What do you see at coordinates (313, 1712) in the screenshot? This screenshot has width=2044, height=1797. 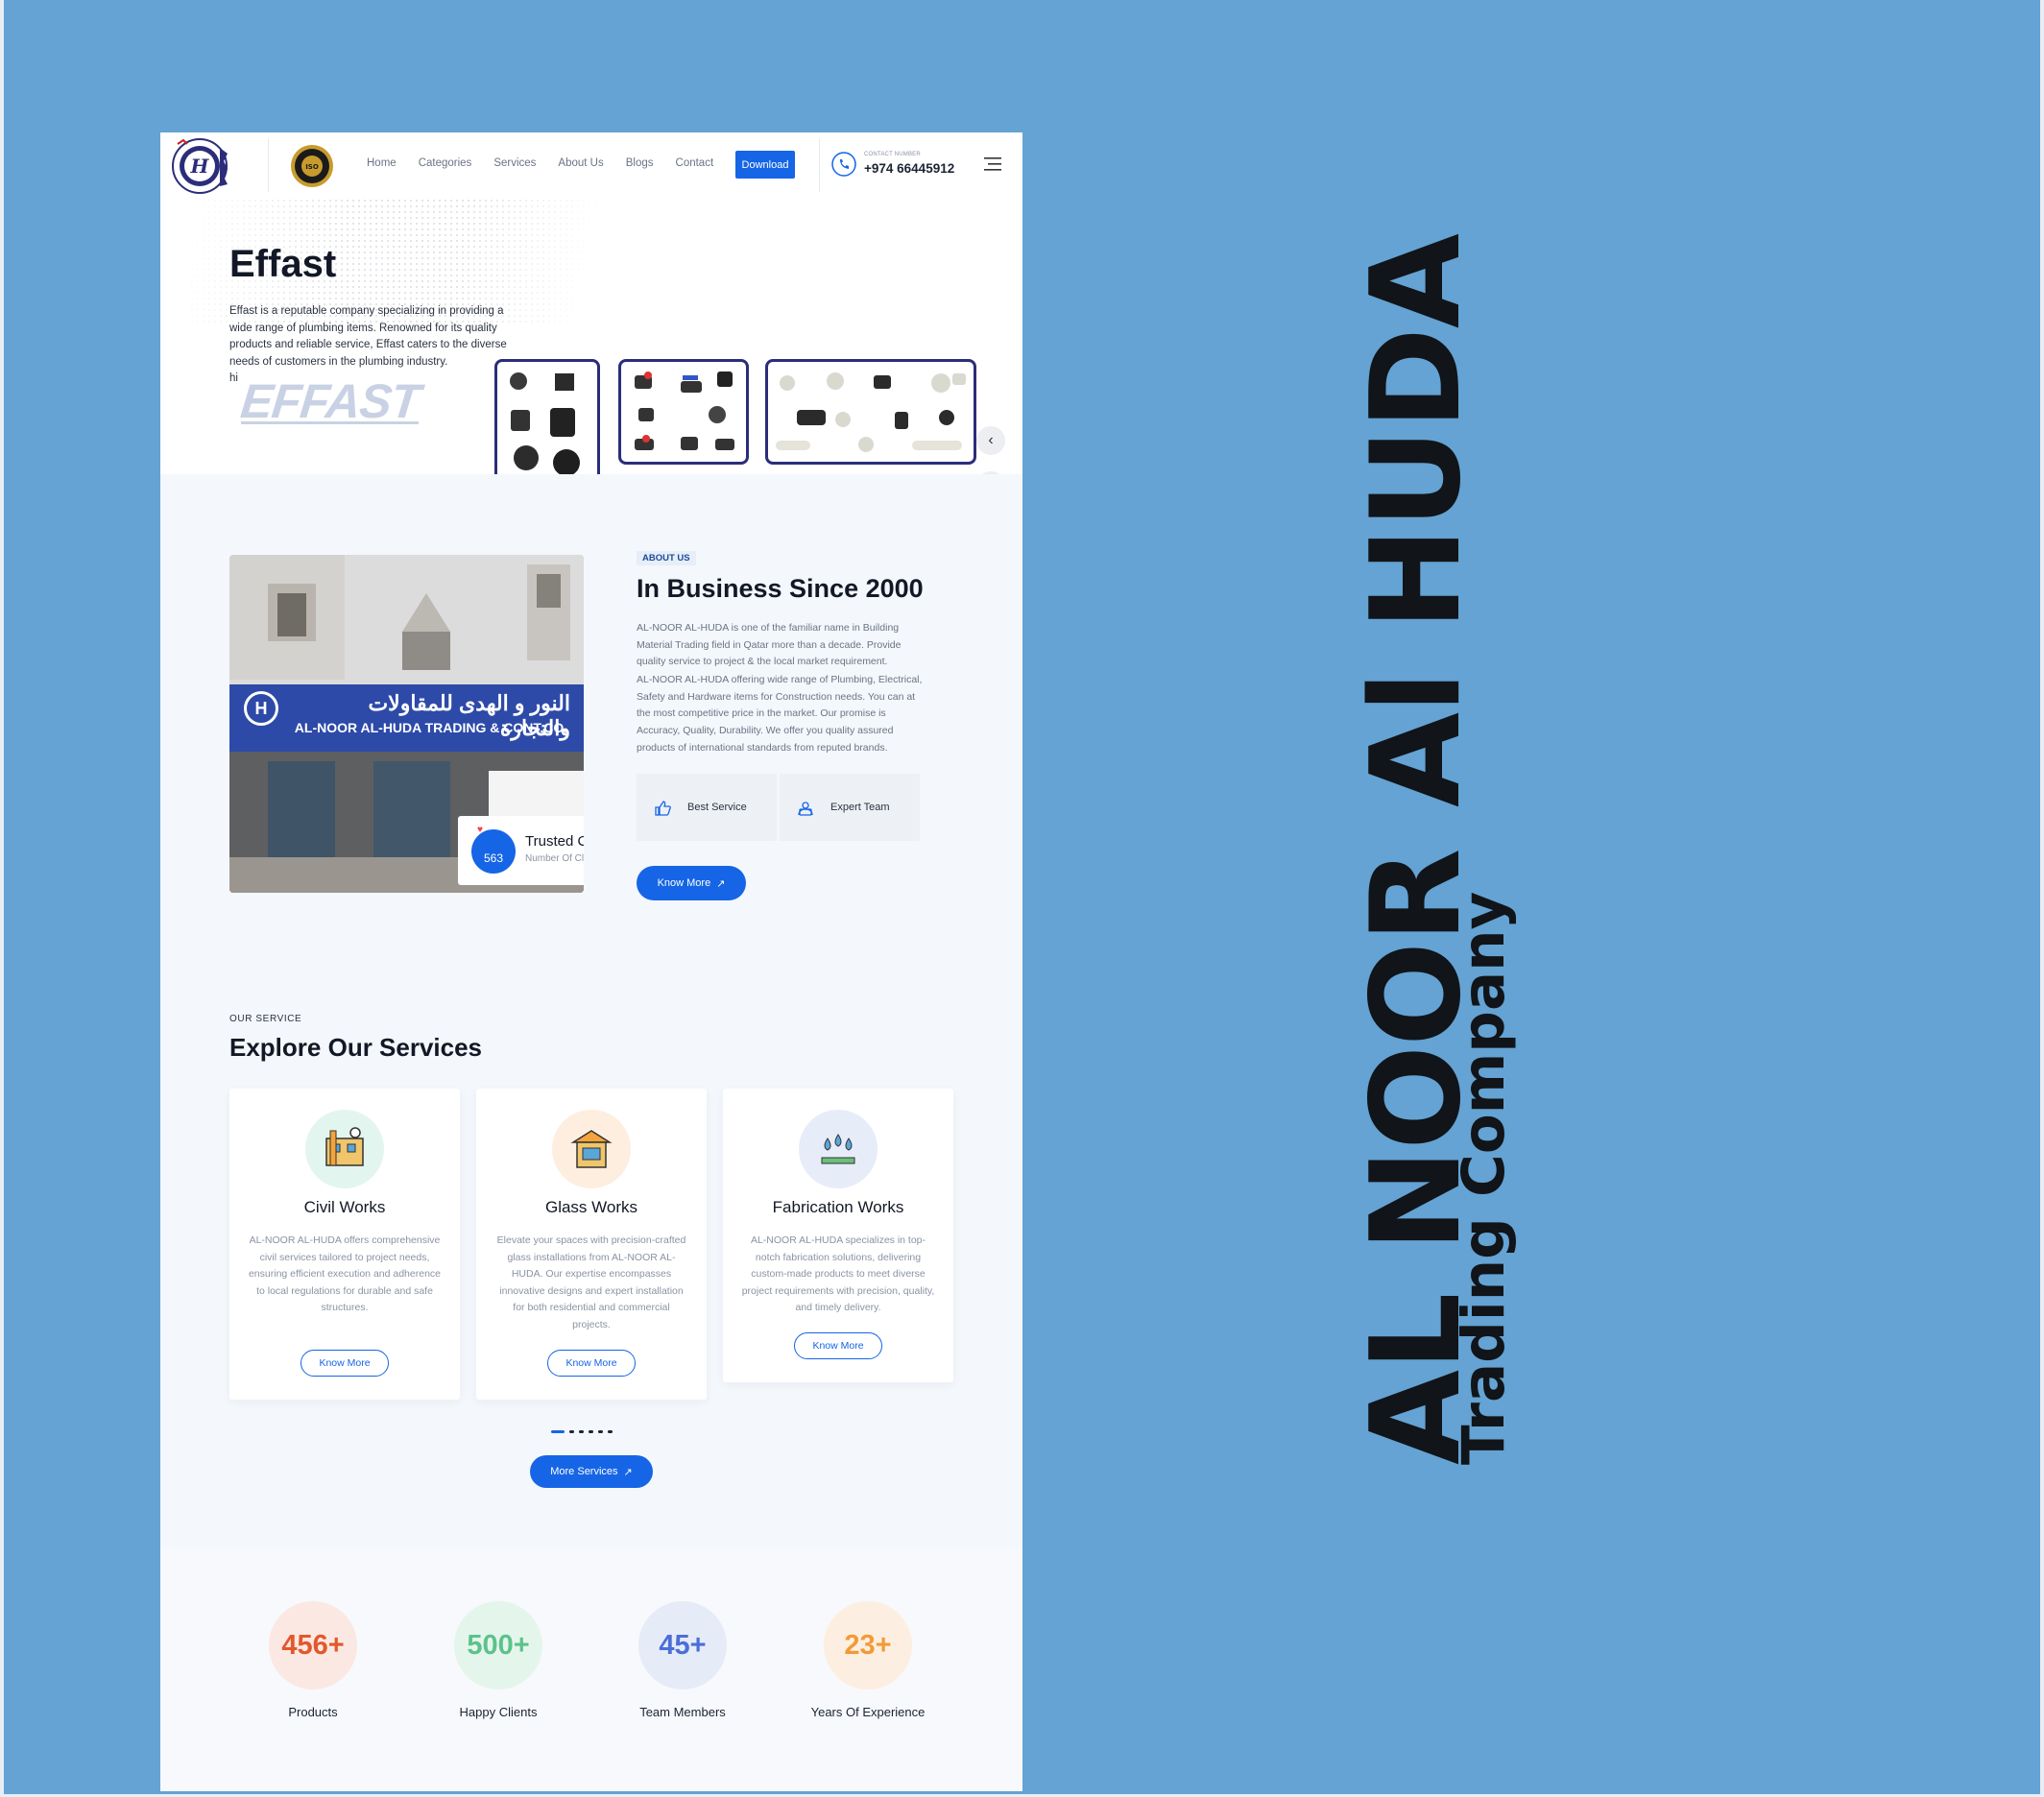 I see `stat-label: Products` at bounding box center [313, 1712].